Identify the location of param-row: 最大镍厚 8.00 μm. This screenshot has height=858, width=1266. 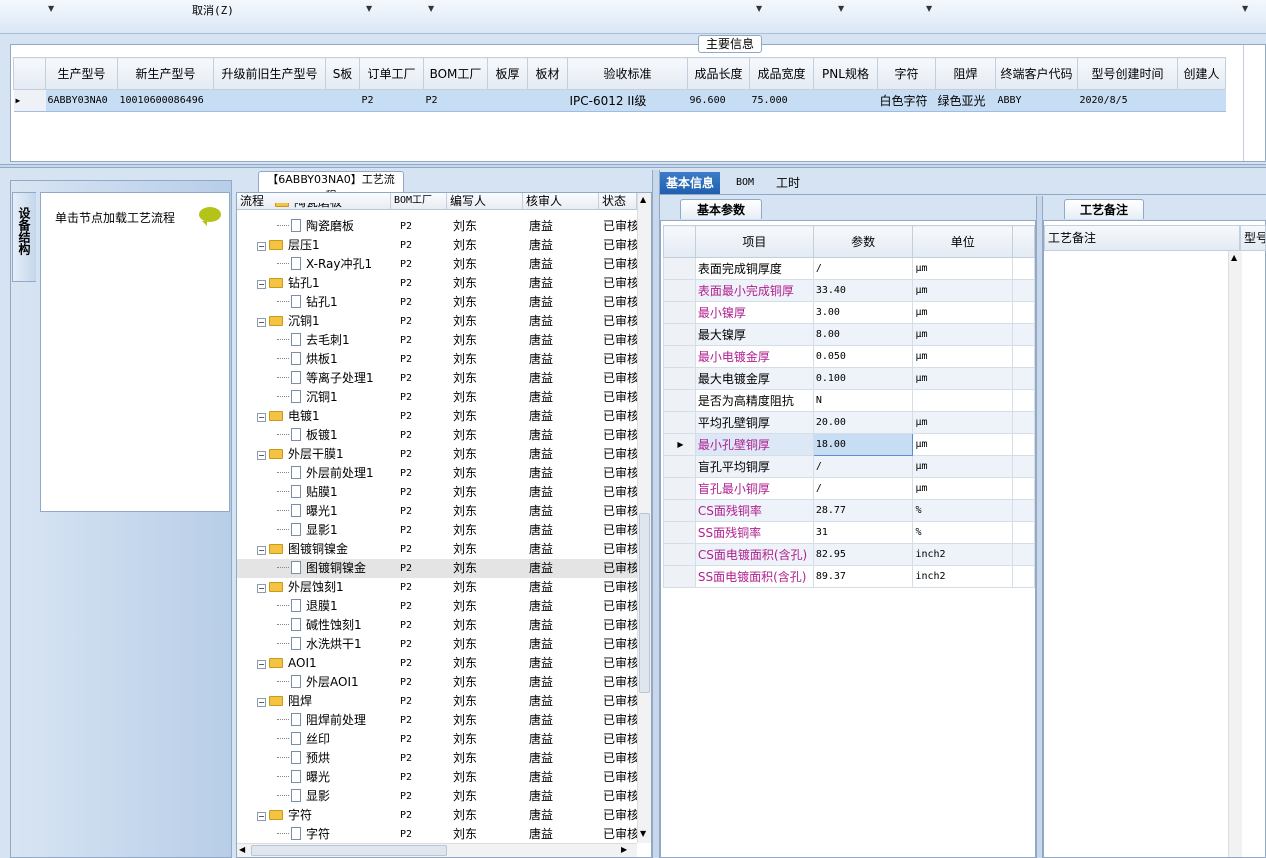
(849, 334).